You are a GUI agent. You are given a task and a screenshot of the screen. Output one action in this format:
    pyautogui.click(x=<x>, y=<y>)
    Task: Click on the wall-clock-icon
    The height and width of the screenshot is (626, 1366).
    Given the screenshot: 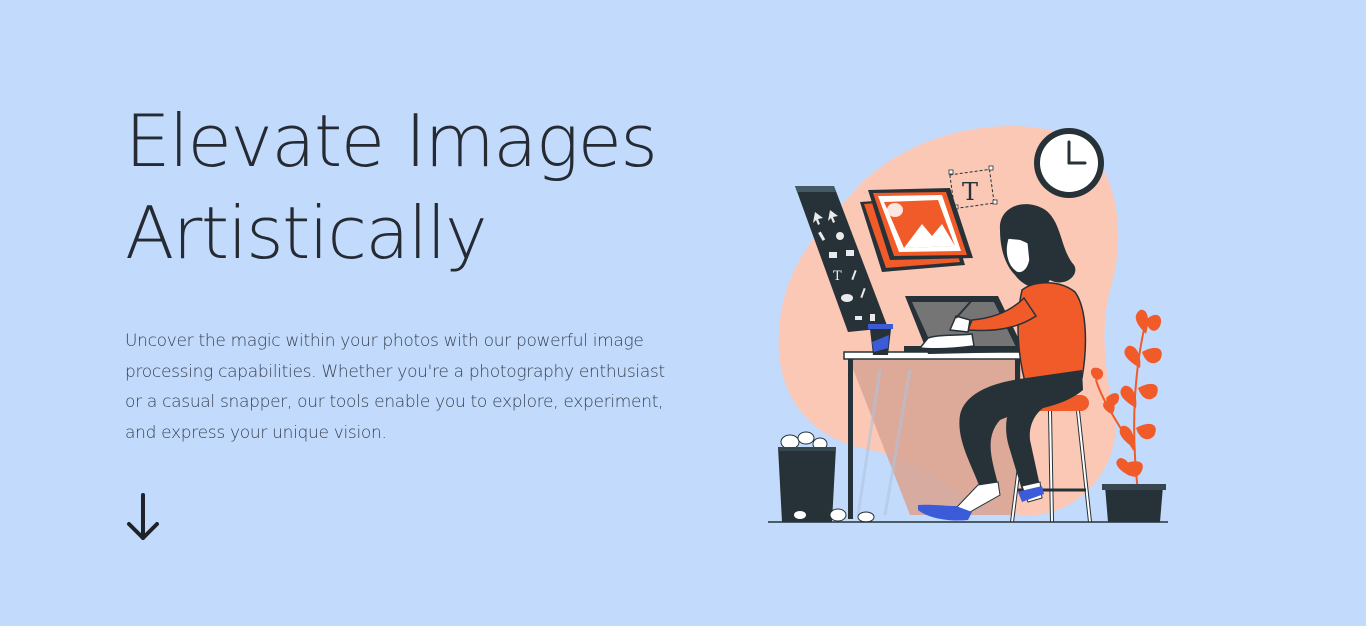 What is the action you would take?
    pyautogui.click(x=1069, y=163)
    